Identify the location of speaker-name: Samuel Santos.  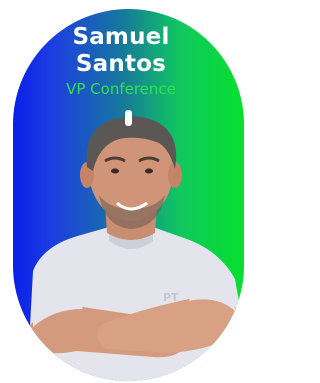
(121, 51).